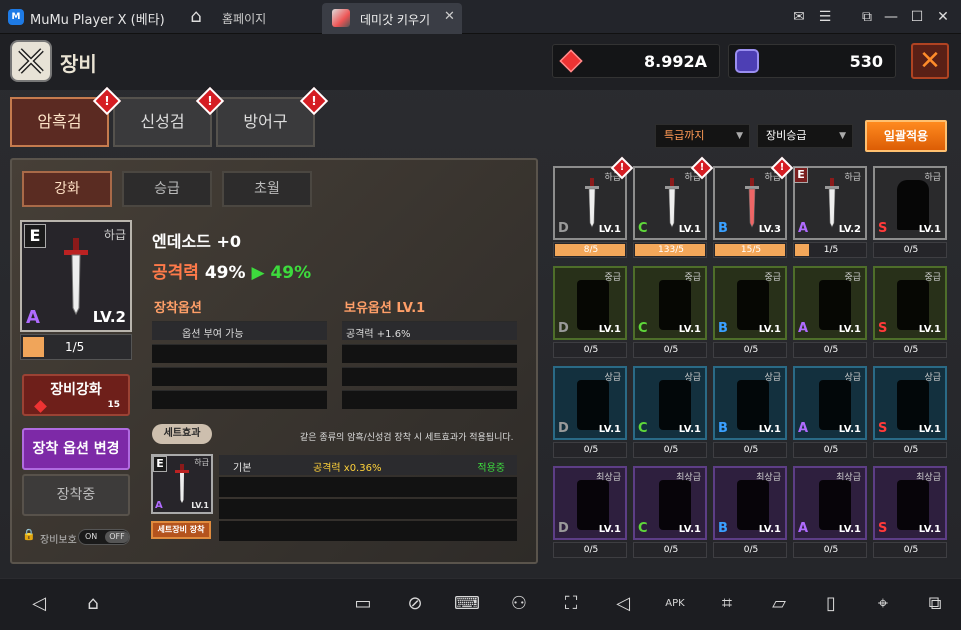  Describe the element at coordinates (449, 16) in the screenshot. I see `close-tab-icon: ✕` at that location.